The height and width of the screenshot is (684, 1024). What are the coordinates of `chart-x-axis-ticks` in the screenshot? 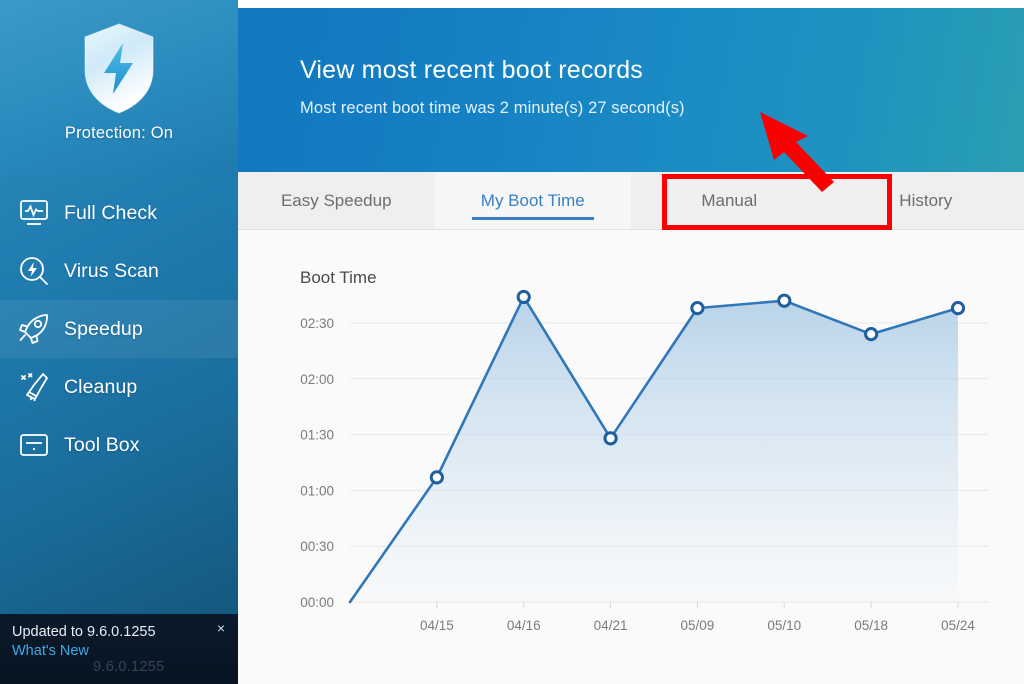 It's located at (697, 605).